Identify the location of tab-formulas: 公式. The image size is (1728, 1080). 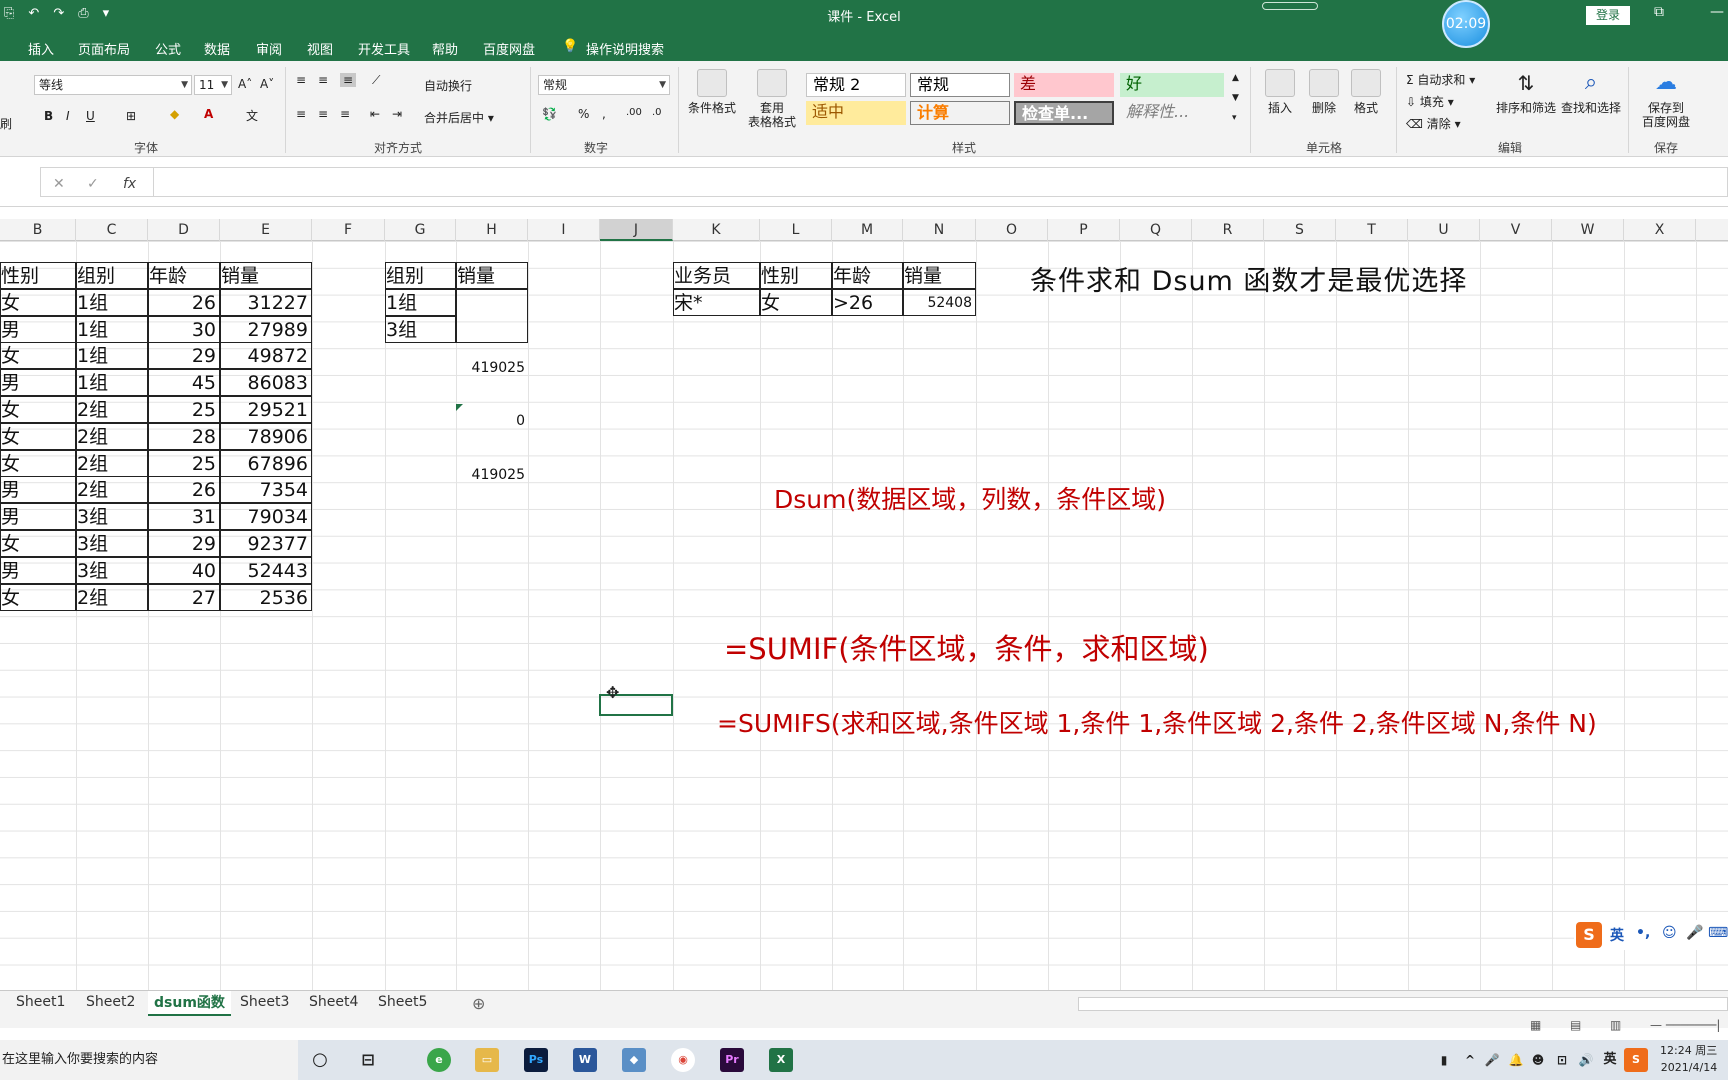
(168, 48).